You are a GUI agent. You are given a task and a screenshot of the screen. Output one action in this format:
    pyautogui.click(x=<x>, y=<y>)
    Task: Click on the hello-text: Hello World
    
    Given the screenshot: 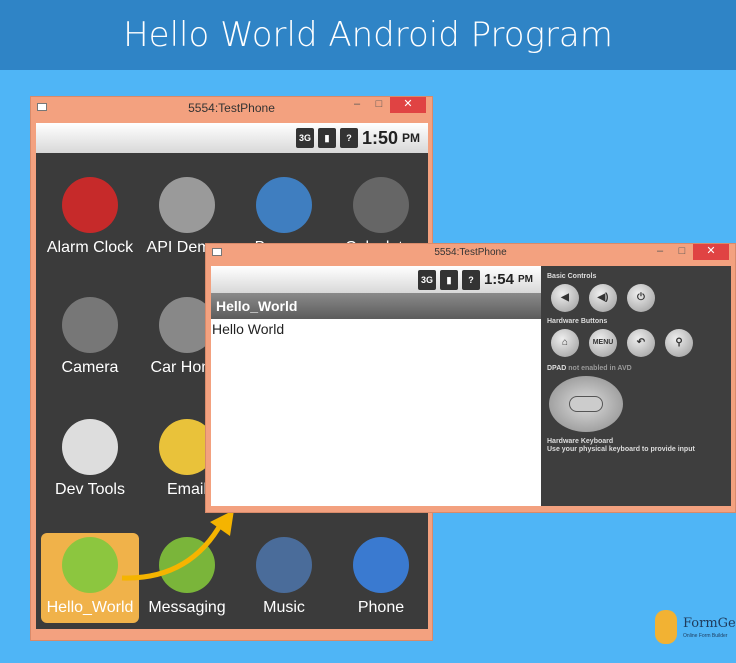 What is the action you would take?
    pyautogui.click(x=248, y=329)
    